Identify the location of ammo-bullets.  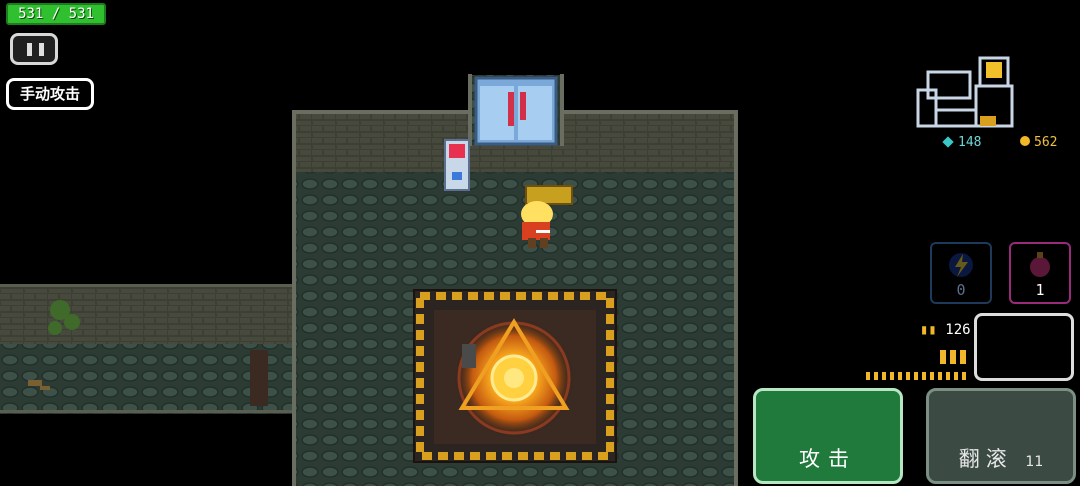
(916, 365).